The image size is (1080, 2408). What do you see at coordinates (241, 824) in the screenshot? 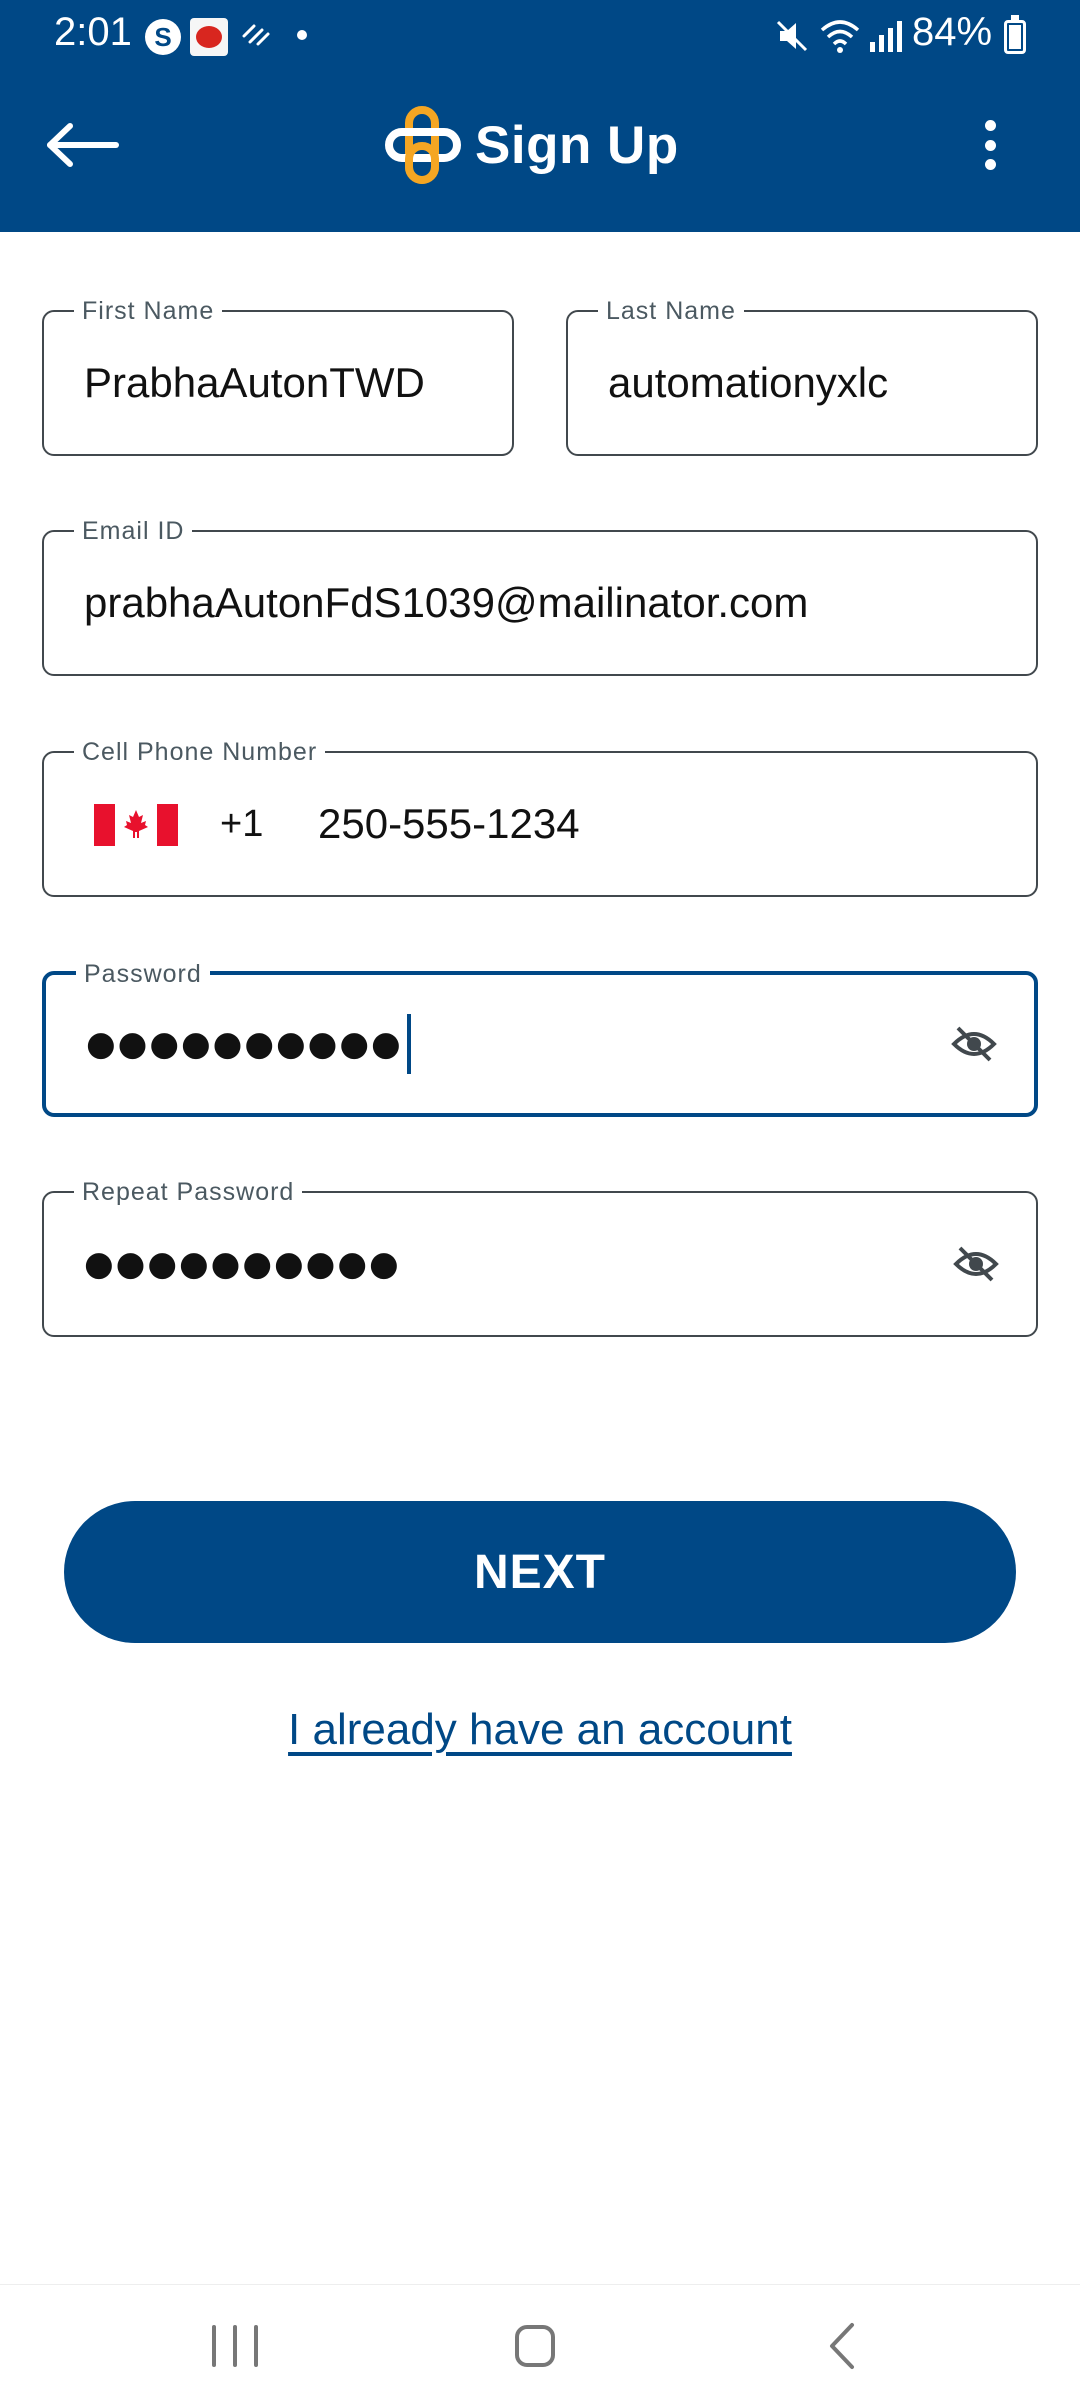
I see `country-code: +1` at bounding box center [241, 824].